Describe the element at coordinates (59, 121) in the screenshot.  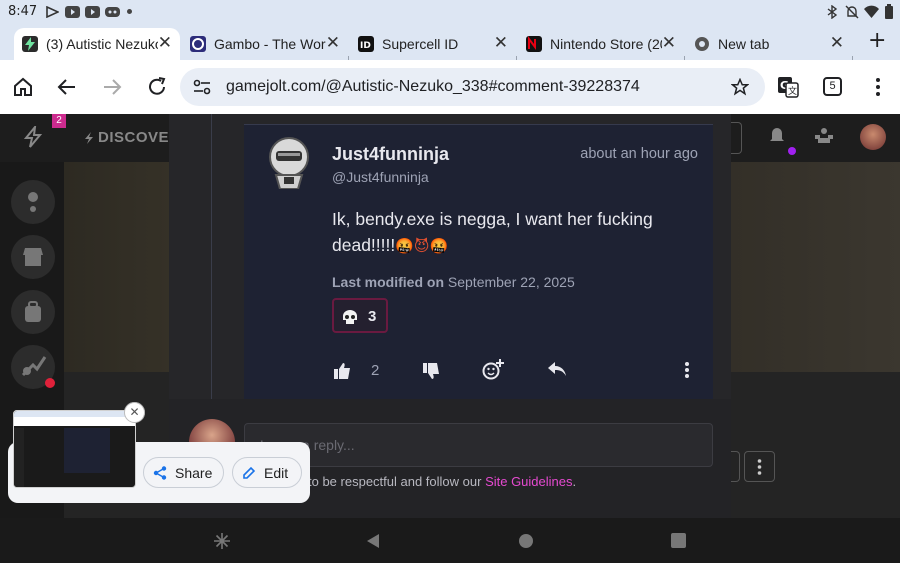
I see `notification-count-badge: 2` at that location.